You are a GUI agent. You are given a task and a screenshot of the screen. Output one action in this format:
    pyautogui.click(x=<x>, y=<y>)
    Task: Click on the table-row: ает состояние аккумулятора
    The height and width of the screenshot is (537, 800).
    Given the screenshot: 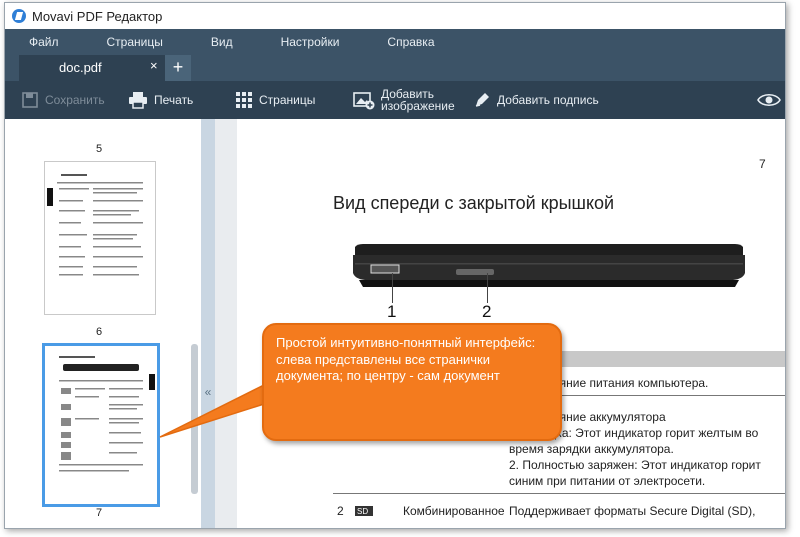 What is the action you would take?
    pyautogui.click(x=586, y=417)
    